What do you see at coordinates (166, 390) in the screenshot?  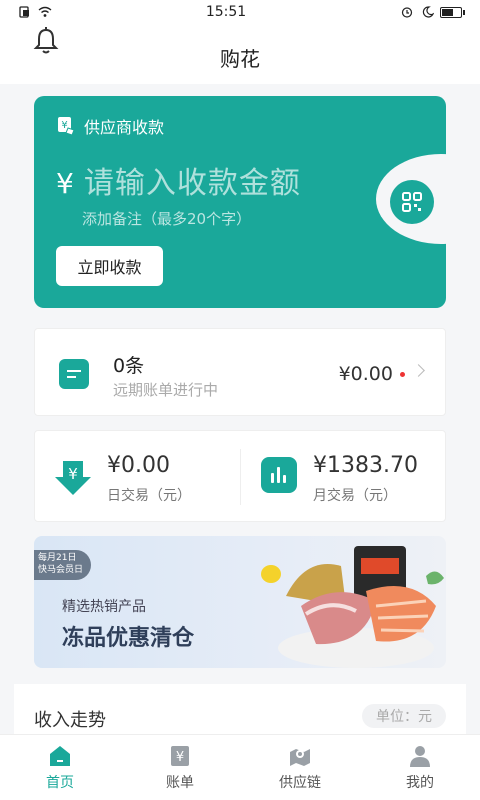 I see `bill-description: 远期账单进行中` at bounding box center [166, 390].